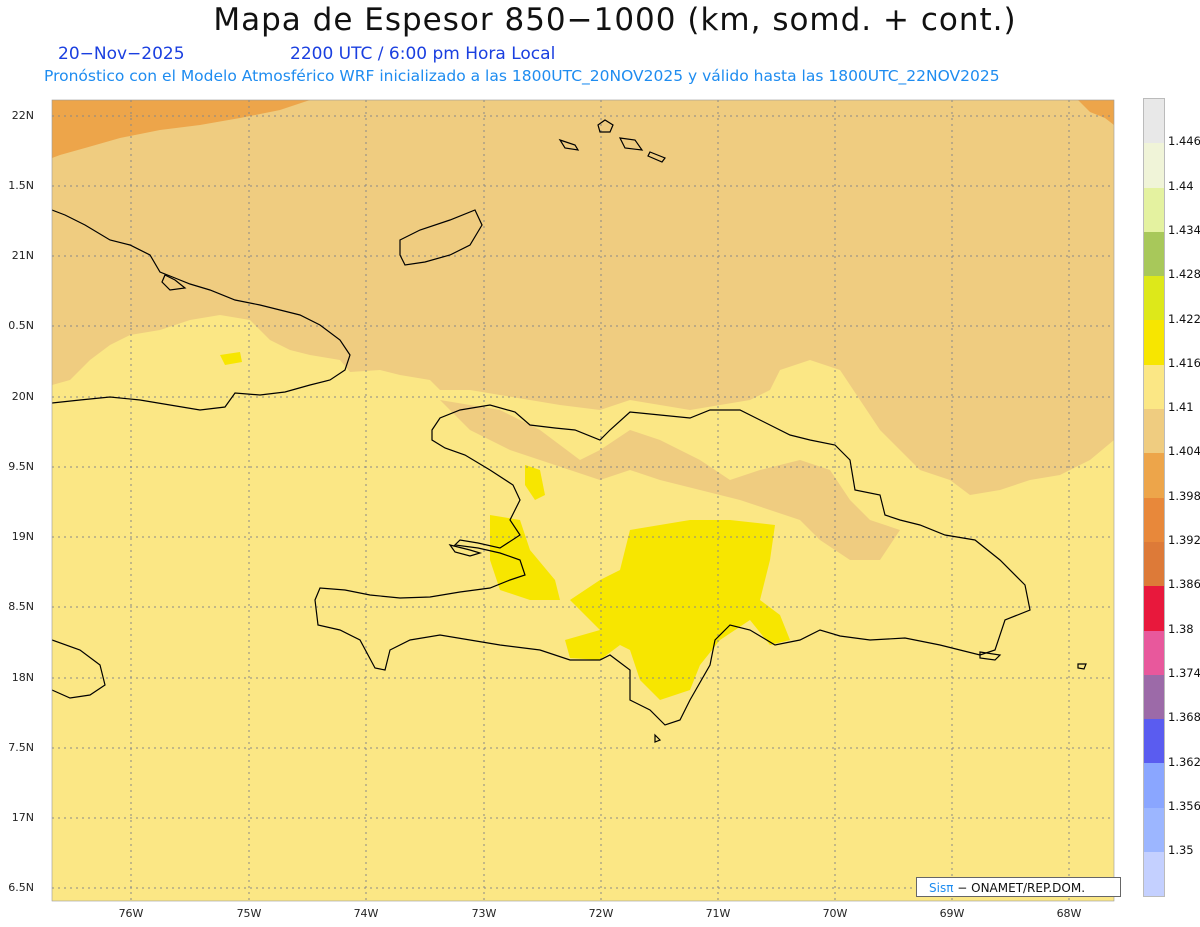  Describe the element at coordinates (1184, 495) in the screenshot. I see `colorbar-label: 1.398` at that location.